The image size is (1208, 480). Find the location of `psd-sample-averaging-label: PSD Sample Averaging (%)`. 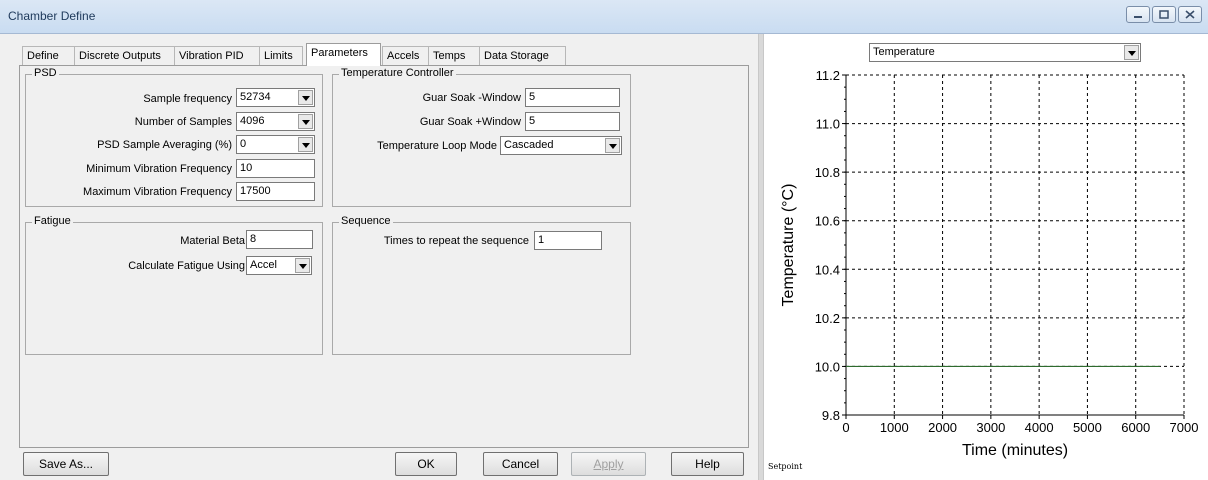

psd-sample-averaging-label: PSD Sample Averaging (%) is located at coordinates (164, 145).